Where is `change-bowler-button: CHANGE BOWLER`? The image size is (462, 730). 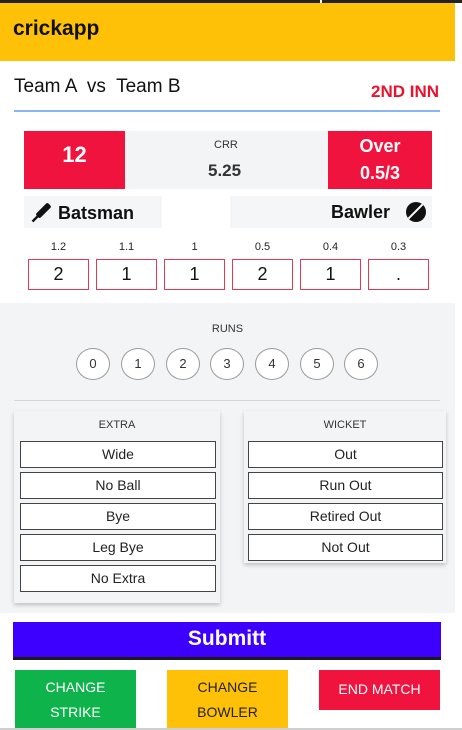
change-bowler-button: CHANGE BOWLER is located at coordinates (227, 699).